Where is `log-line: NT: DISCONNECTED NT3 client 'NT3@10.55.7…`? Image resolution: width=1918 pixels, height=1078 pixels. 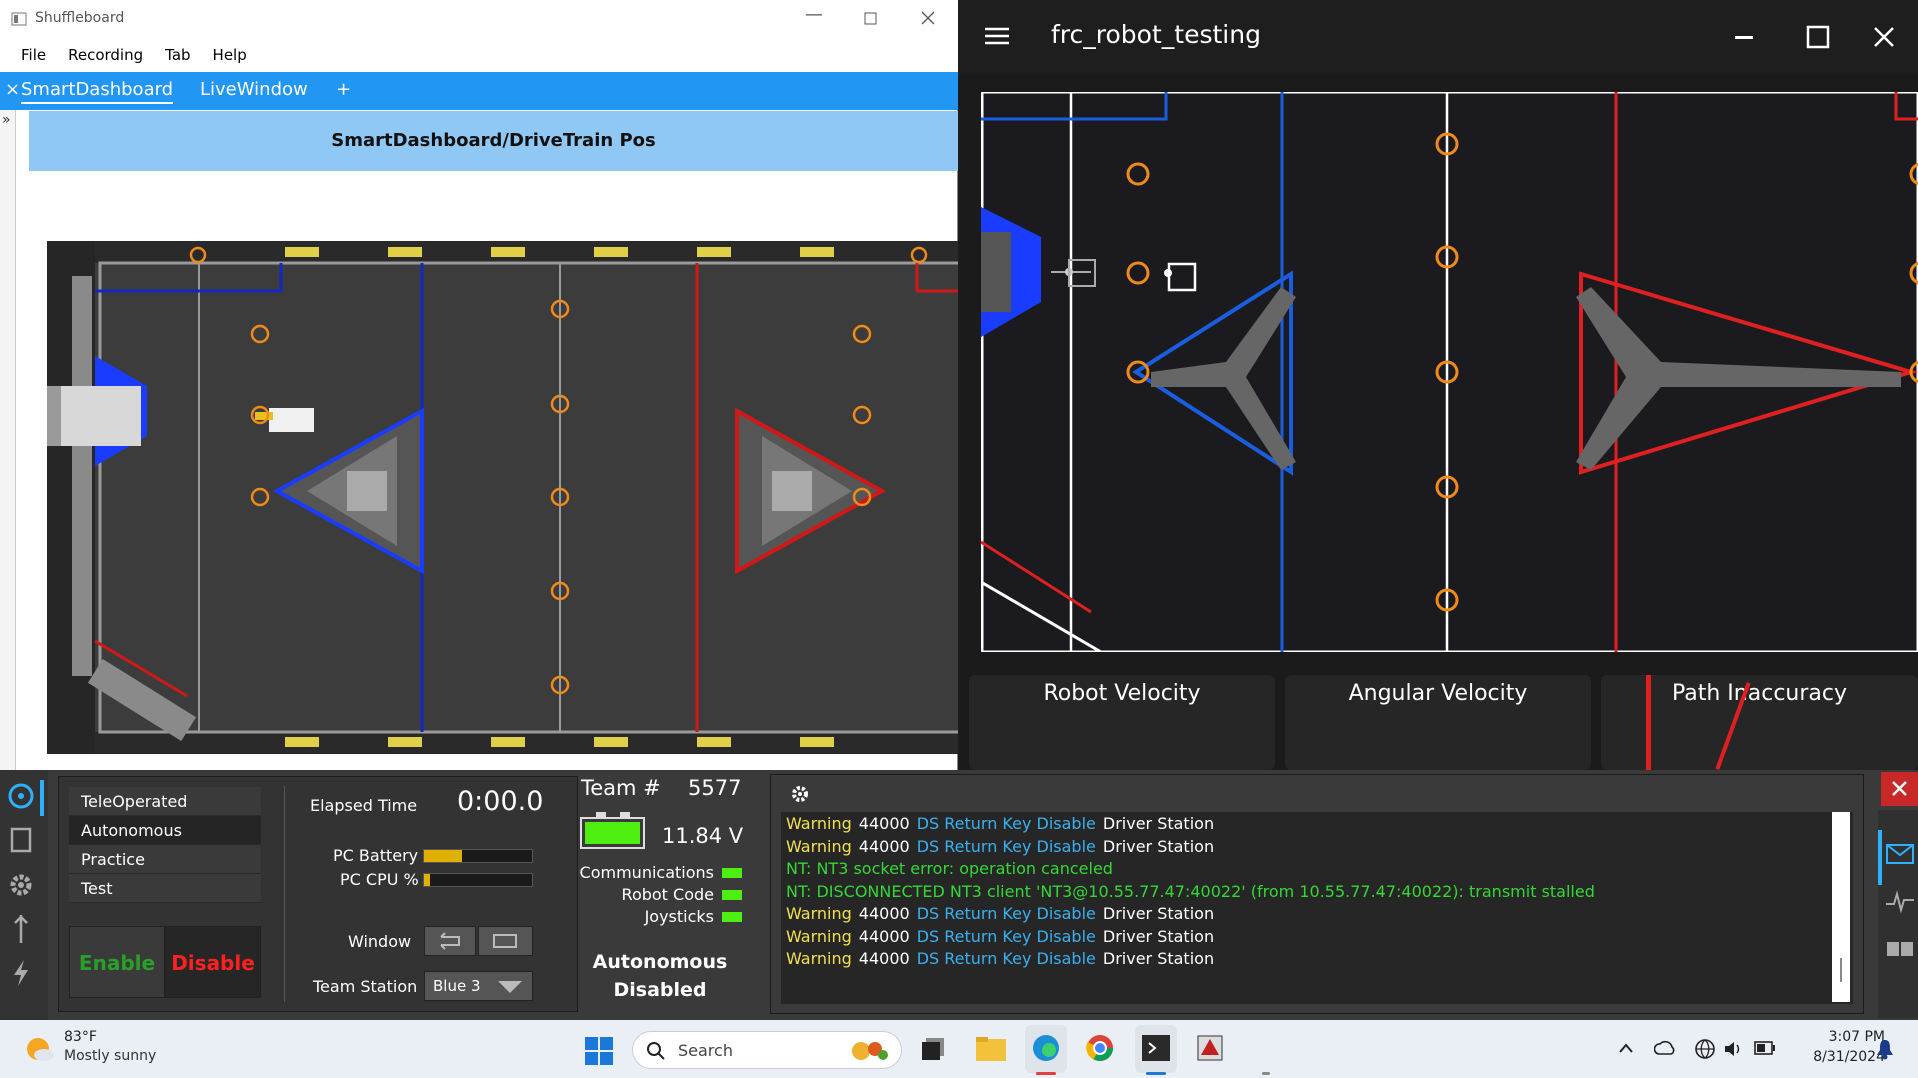
log-line: NT: DISCONNECTED NT3 client 'NT3@10.55.7… is located at coordinates (1317, 893).